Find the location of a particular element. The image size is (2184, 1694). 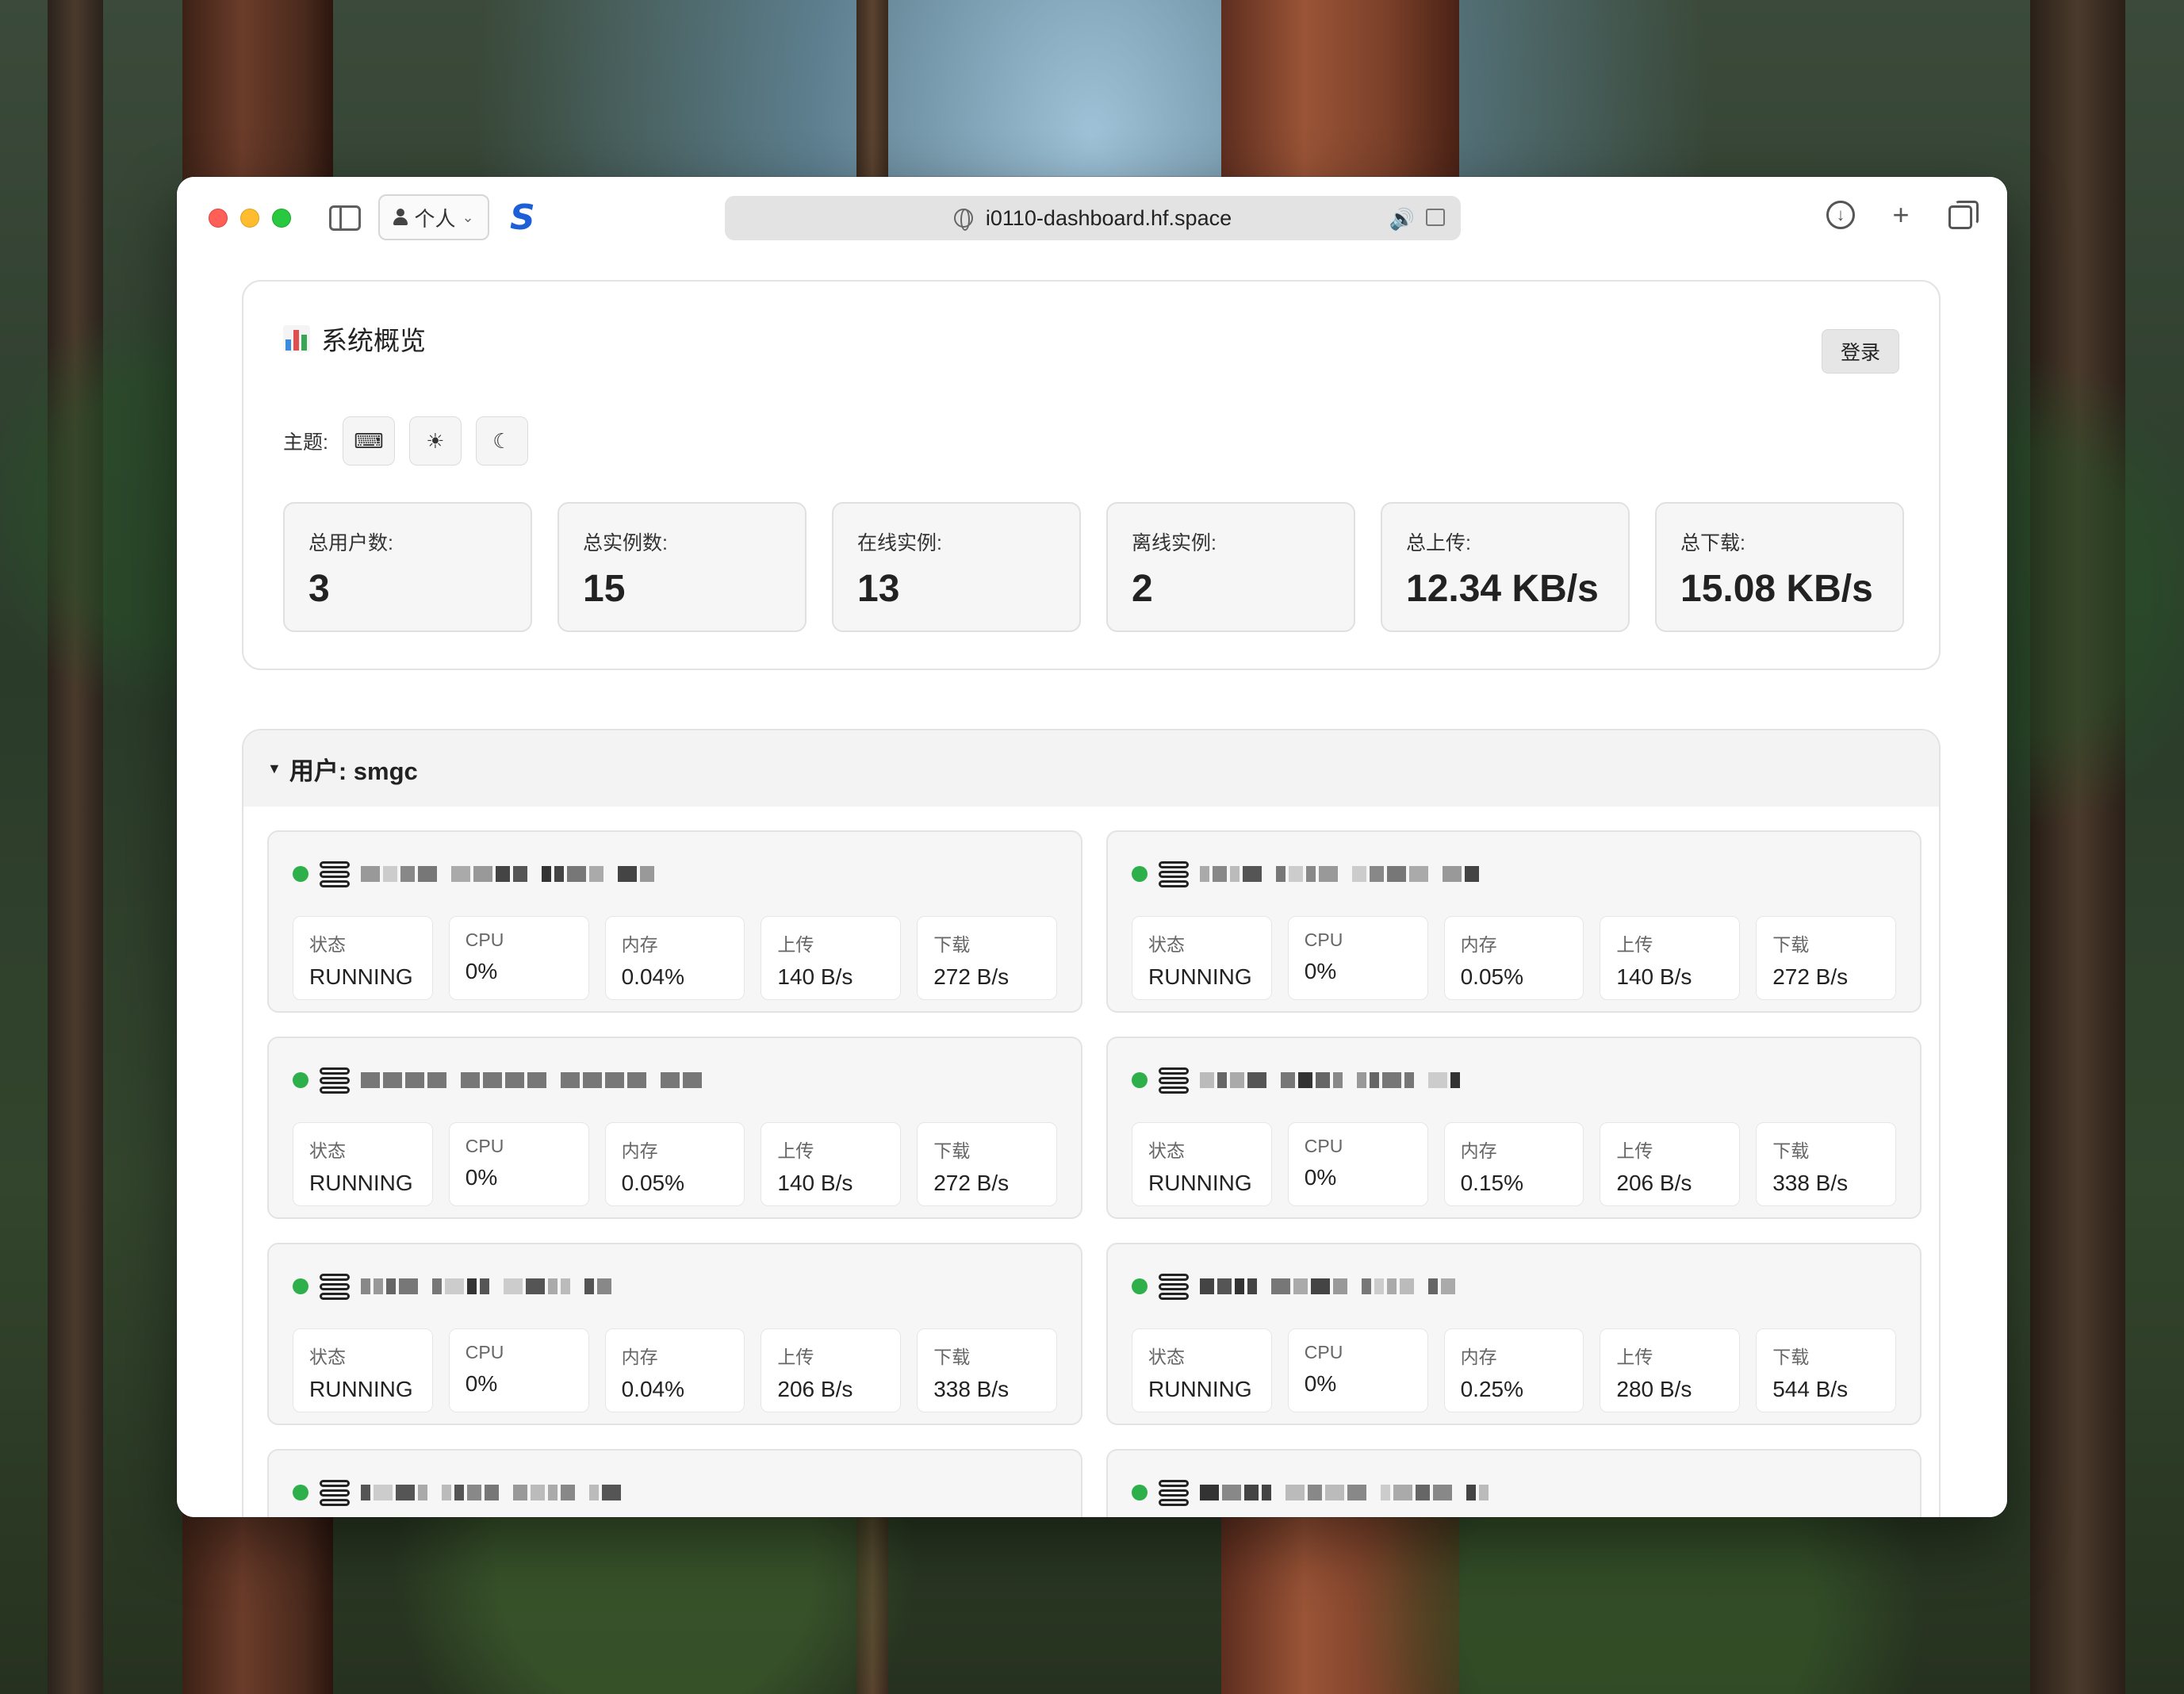

sidebar-toggle-icon is located at coordinates (345, 218).